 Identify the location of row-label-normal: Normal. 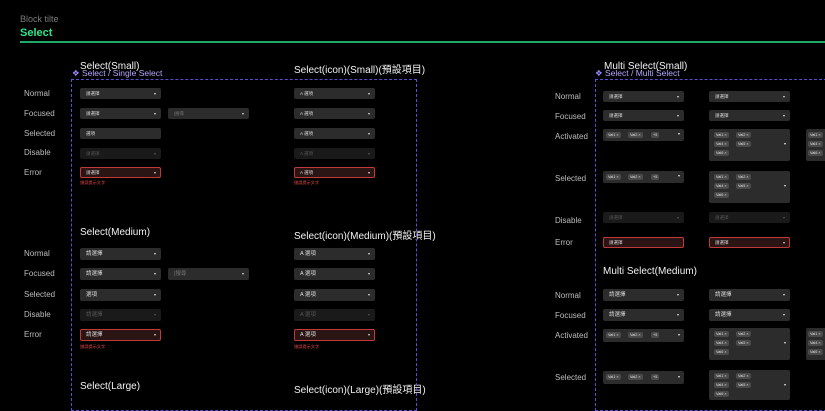
(568, 96).